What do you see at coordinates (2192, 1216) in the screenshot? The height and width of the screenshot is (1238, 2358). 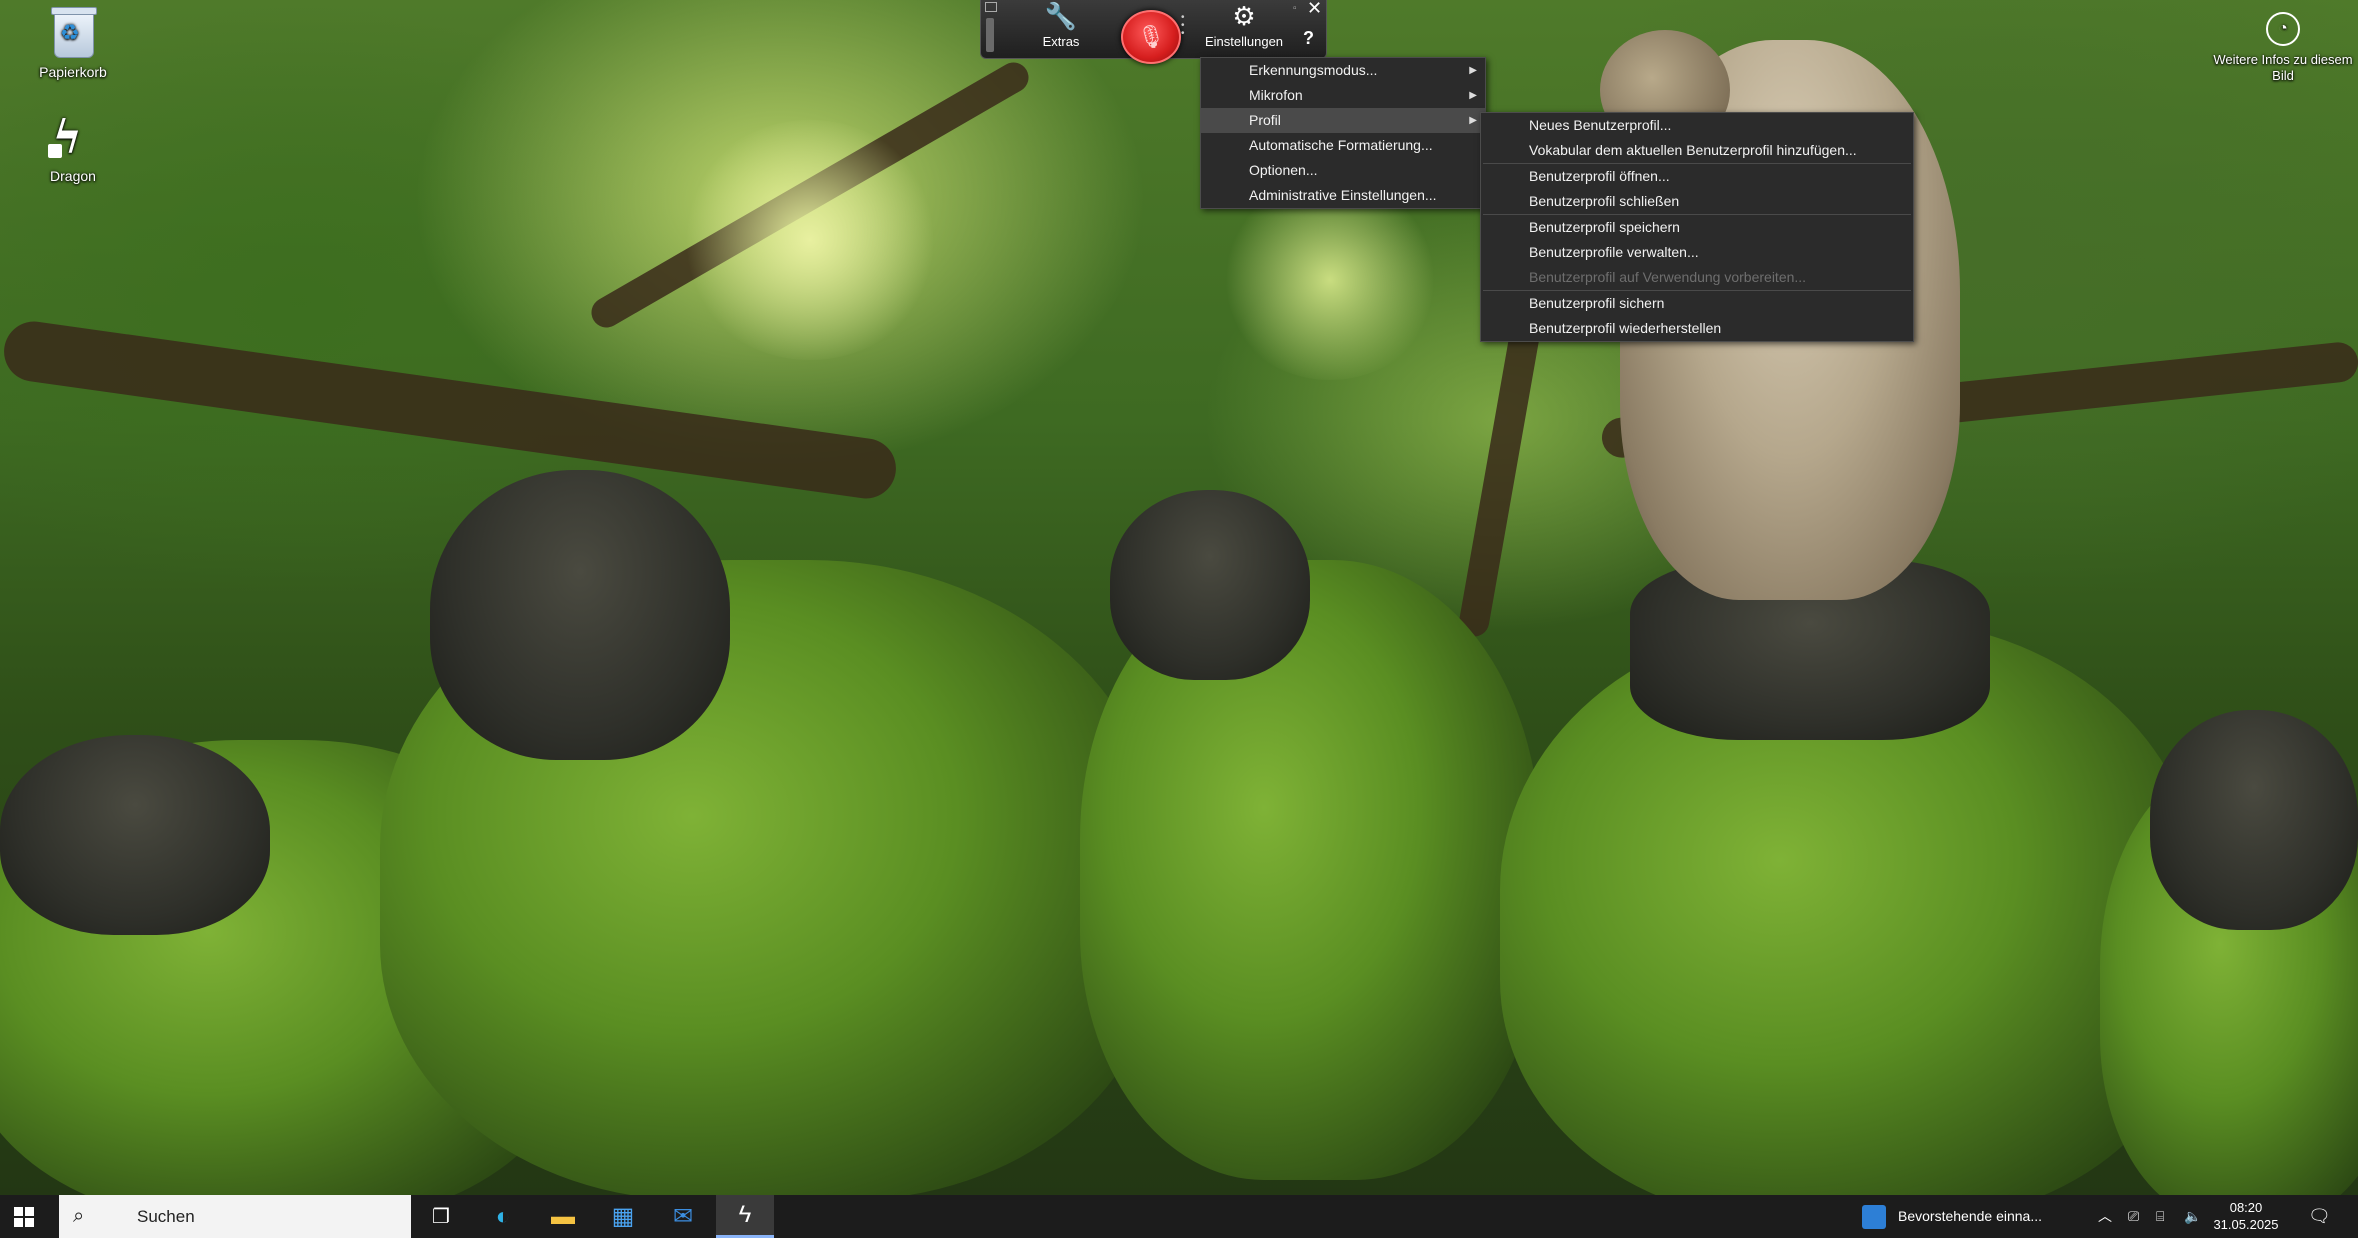 I see `volume-icon: 🔈` at bounding box center [2192, 1216].